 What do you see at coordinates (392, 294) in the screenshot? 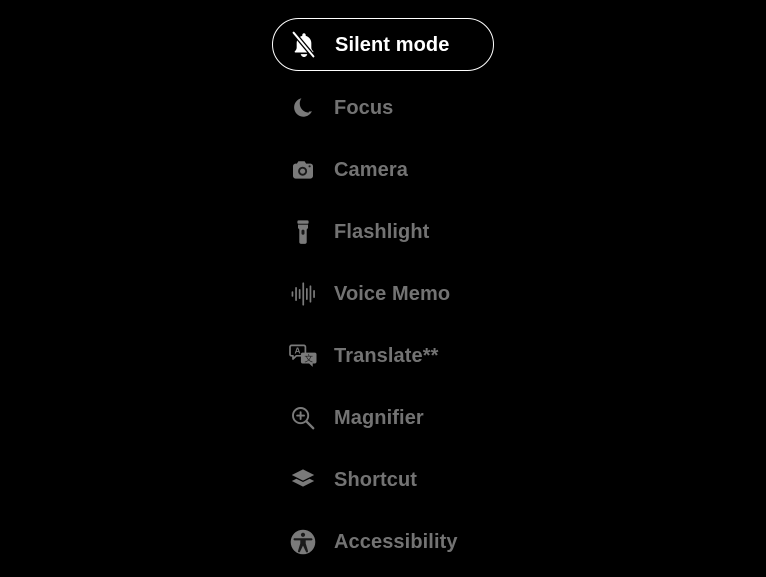
I see `menu-item-label: Voice Memo` at bounding box center [392, 294].